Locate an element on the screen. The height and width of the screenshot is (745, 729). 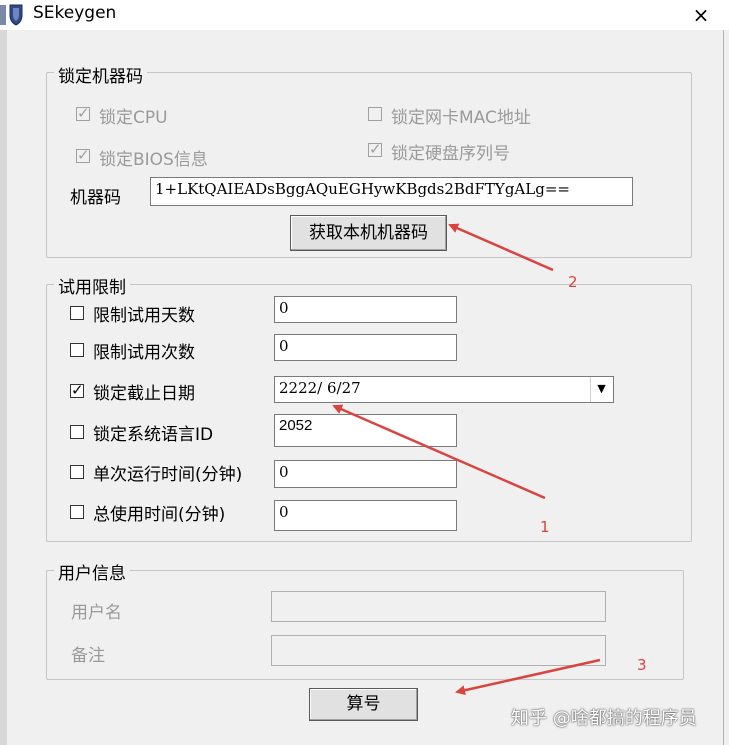
annotation-number-1: 1 is located at coordinates (545, 527).